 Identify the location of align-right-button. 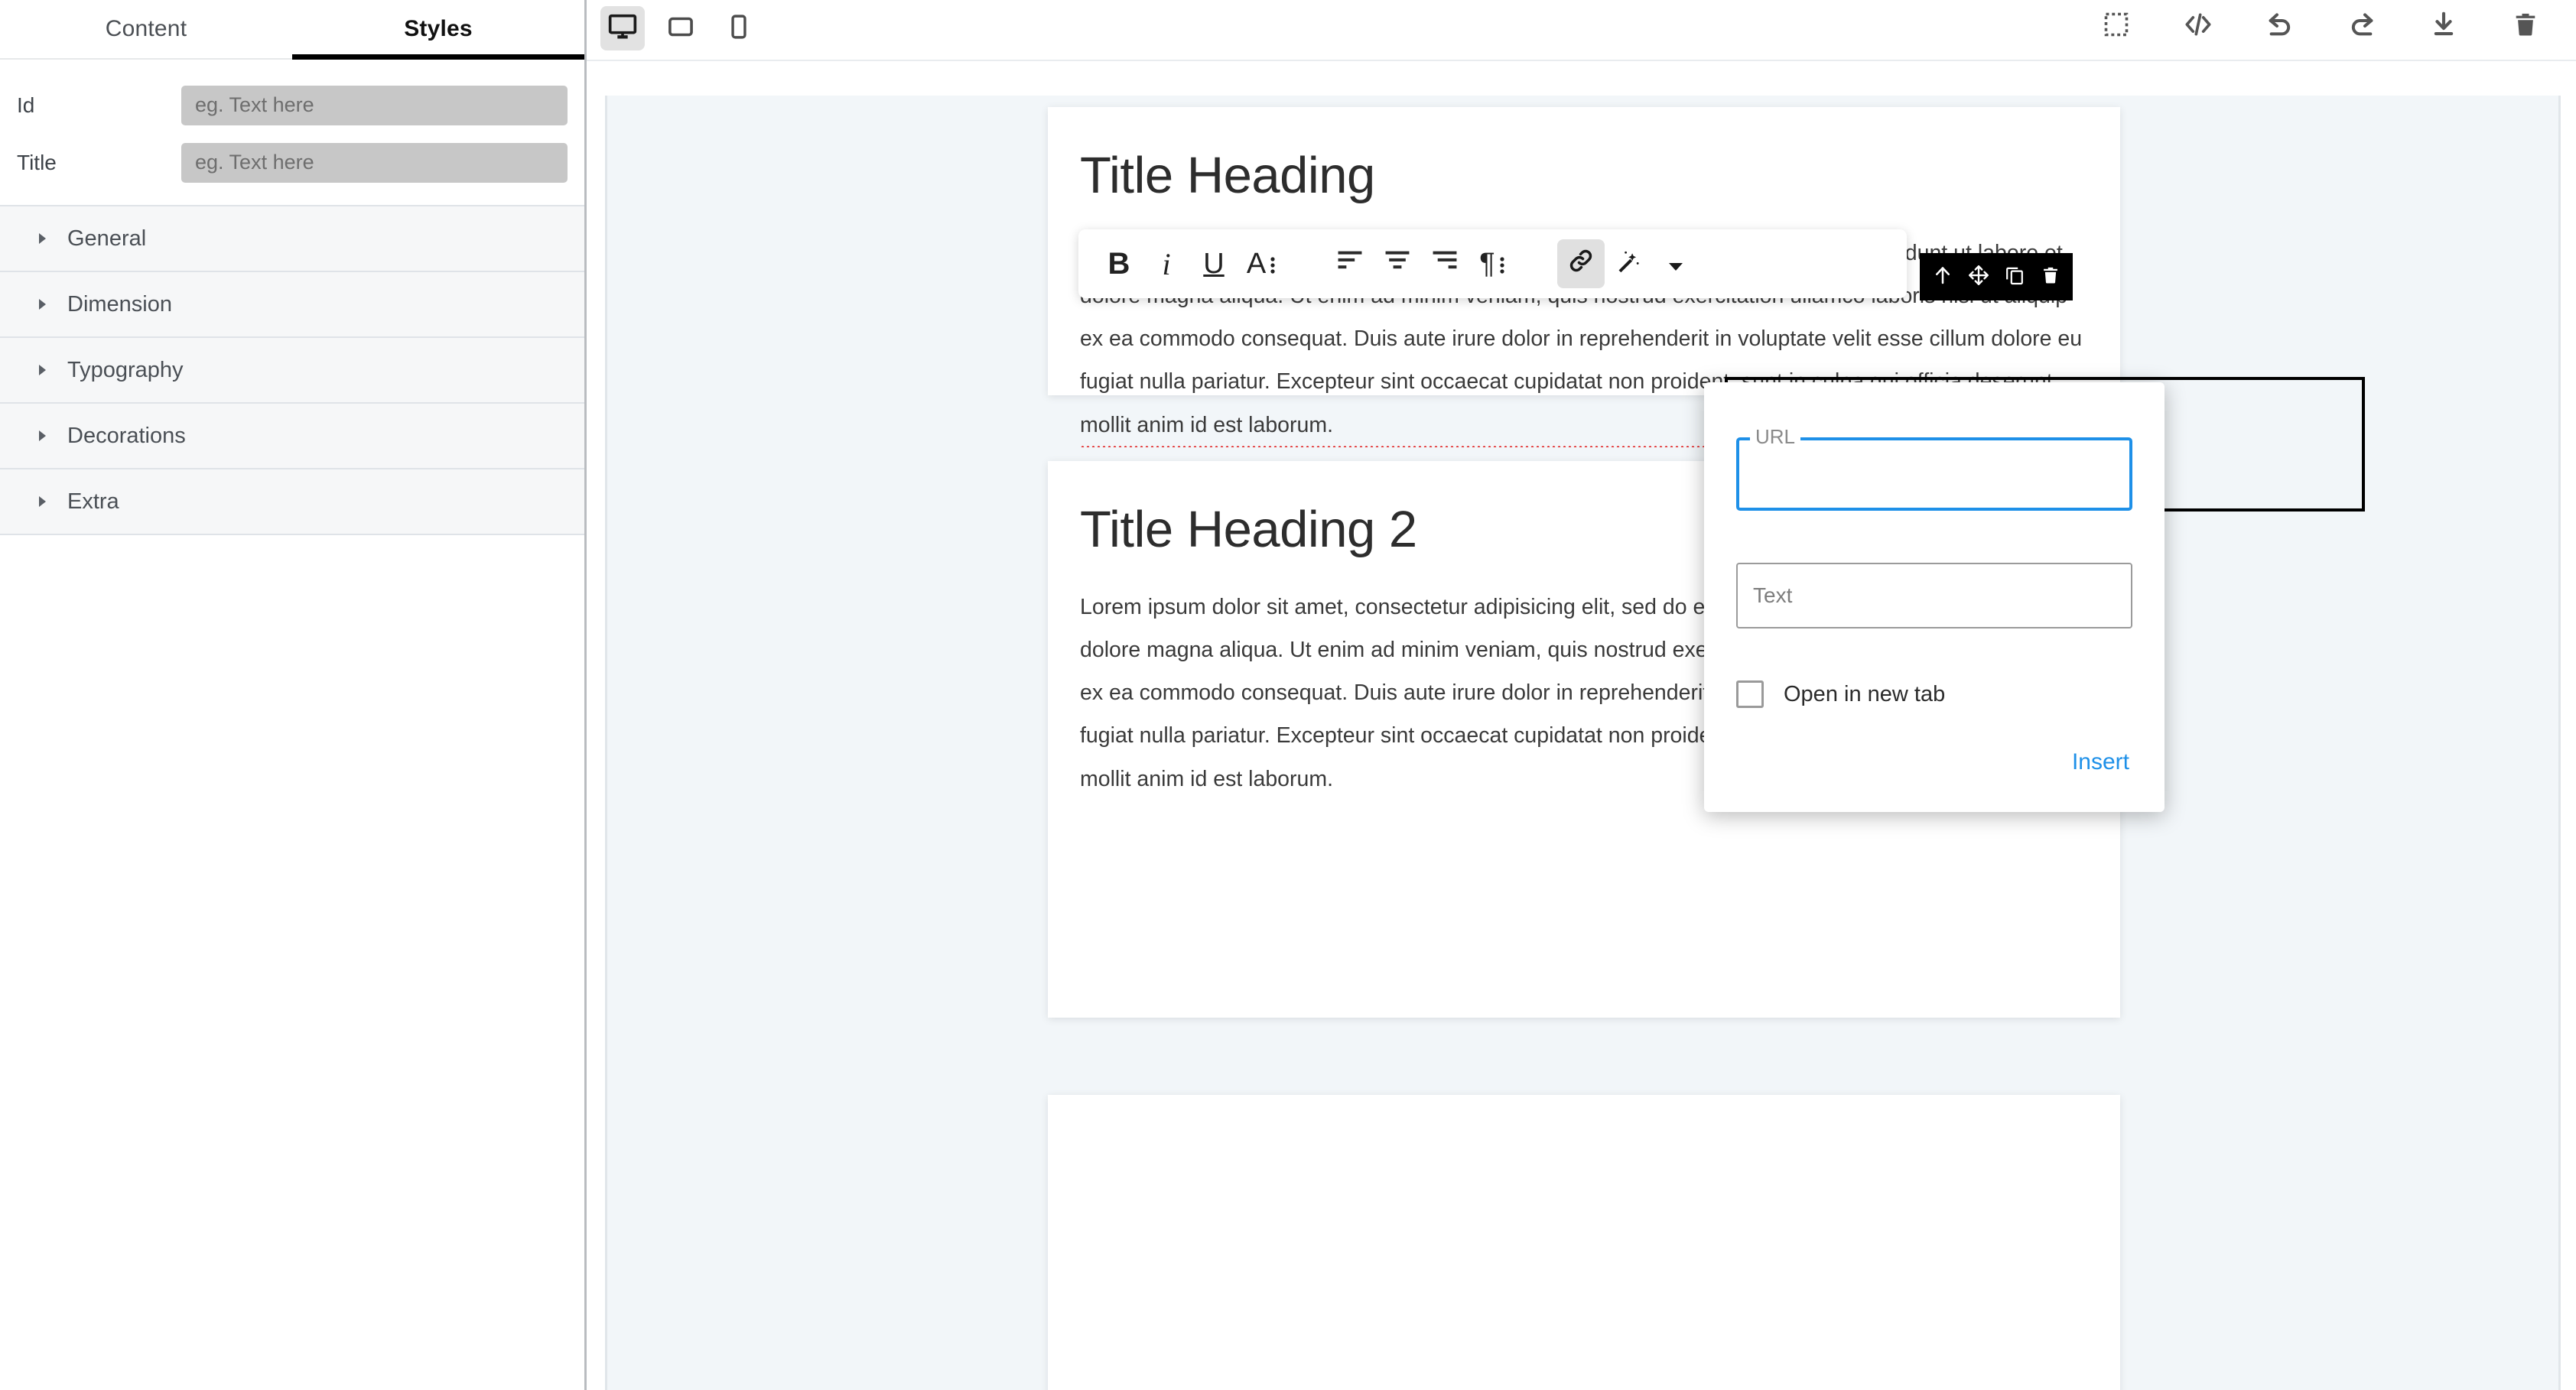
(1445, 263).